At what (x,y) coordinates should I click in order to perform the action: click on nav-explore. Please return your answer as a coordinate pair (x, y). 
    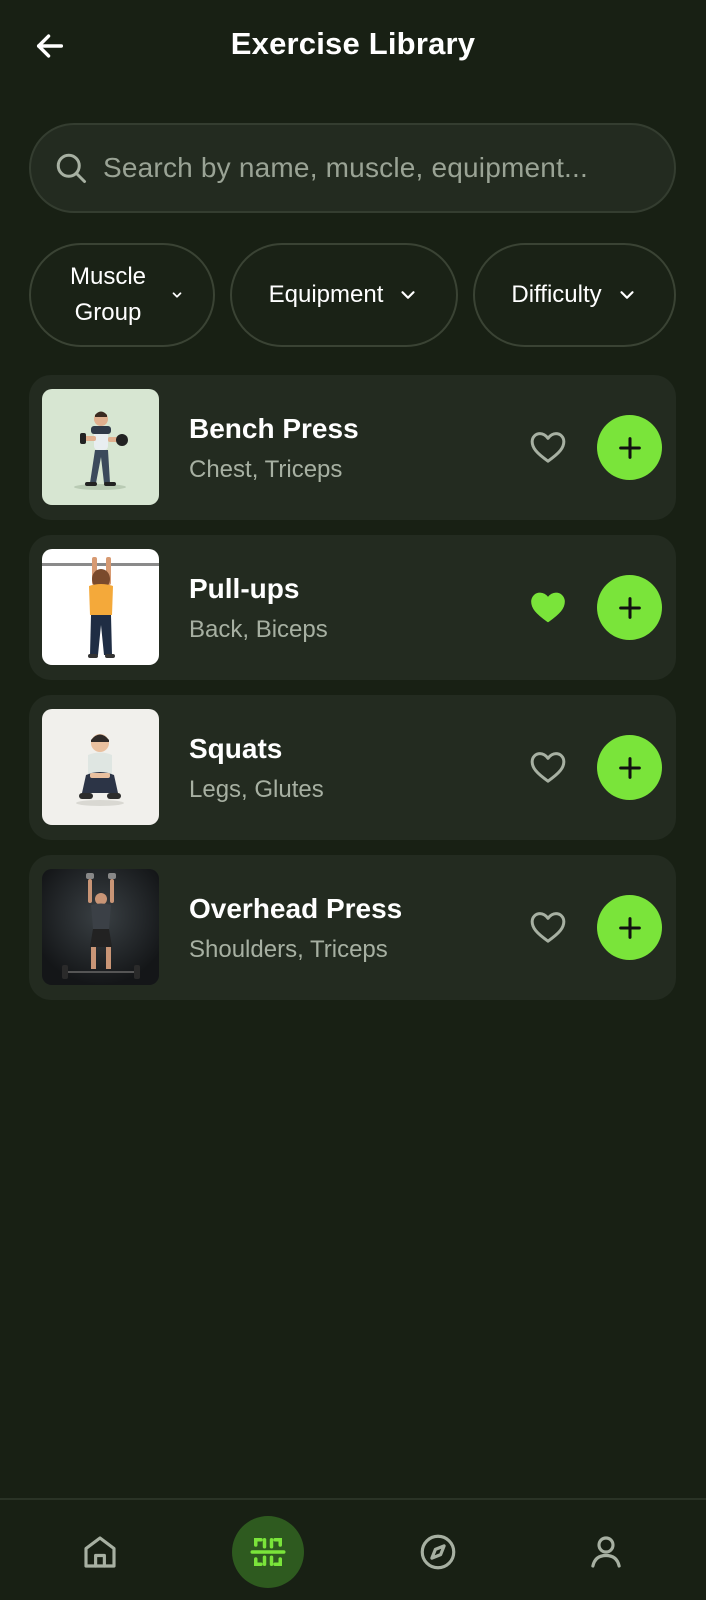
    Looking at the image, I should click on (438, 1552).